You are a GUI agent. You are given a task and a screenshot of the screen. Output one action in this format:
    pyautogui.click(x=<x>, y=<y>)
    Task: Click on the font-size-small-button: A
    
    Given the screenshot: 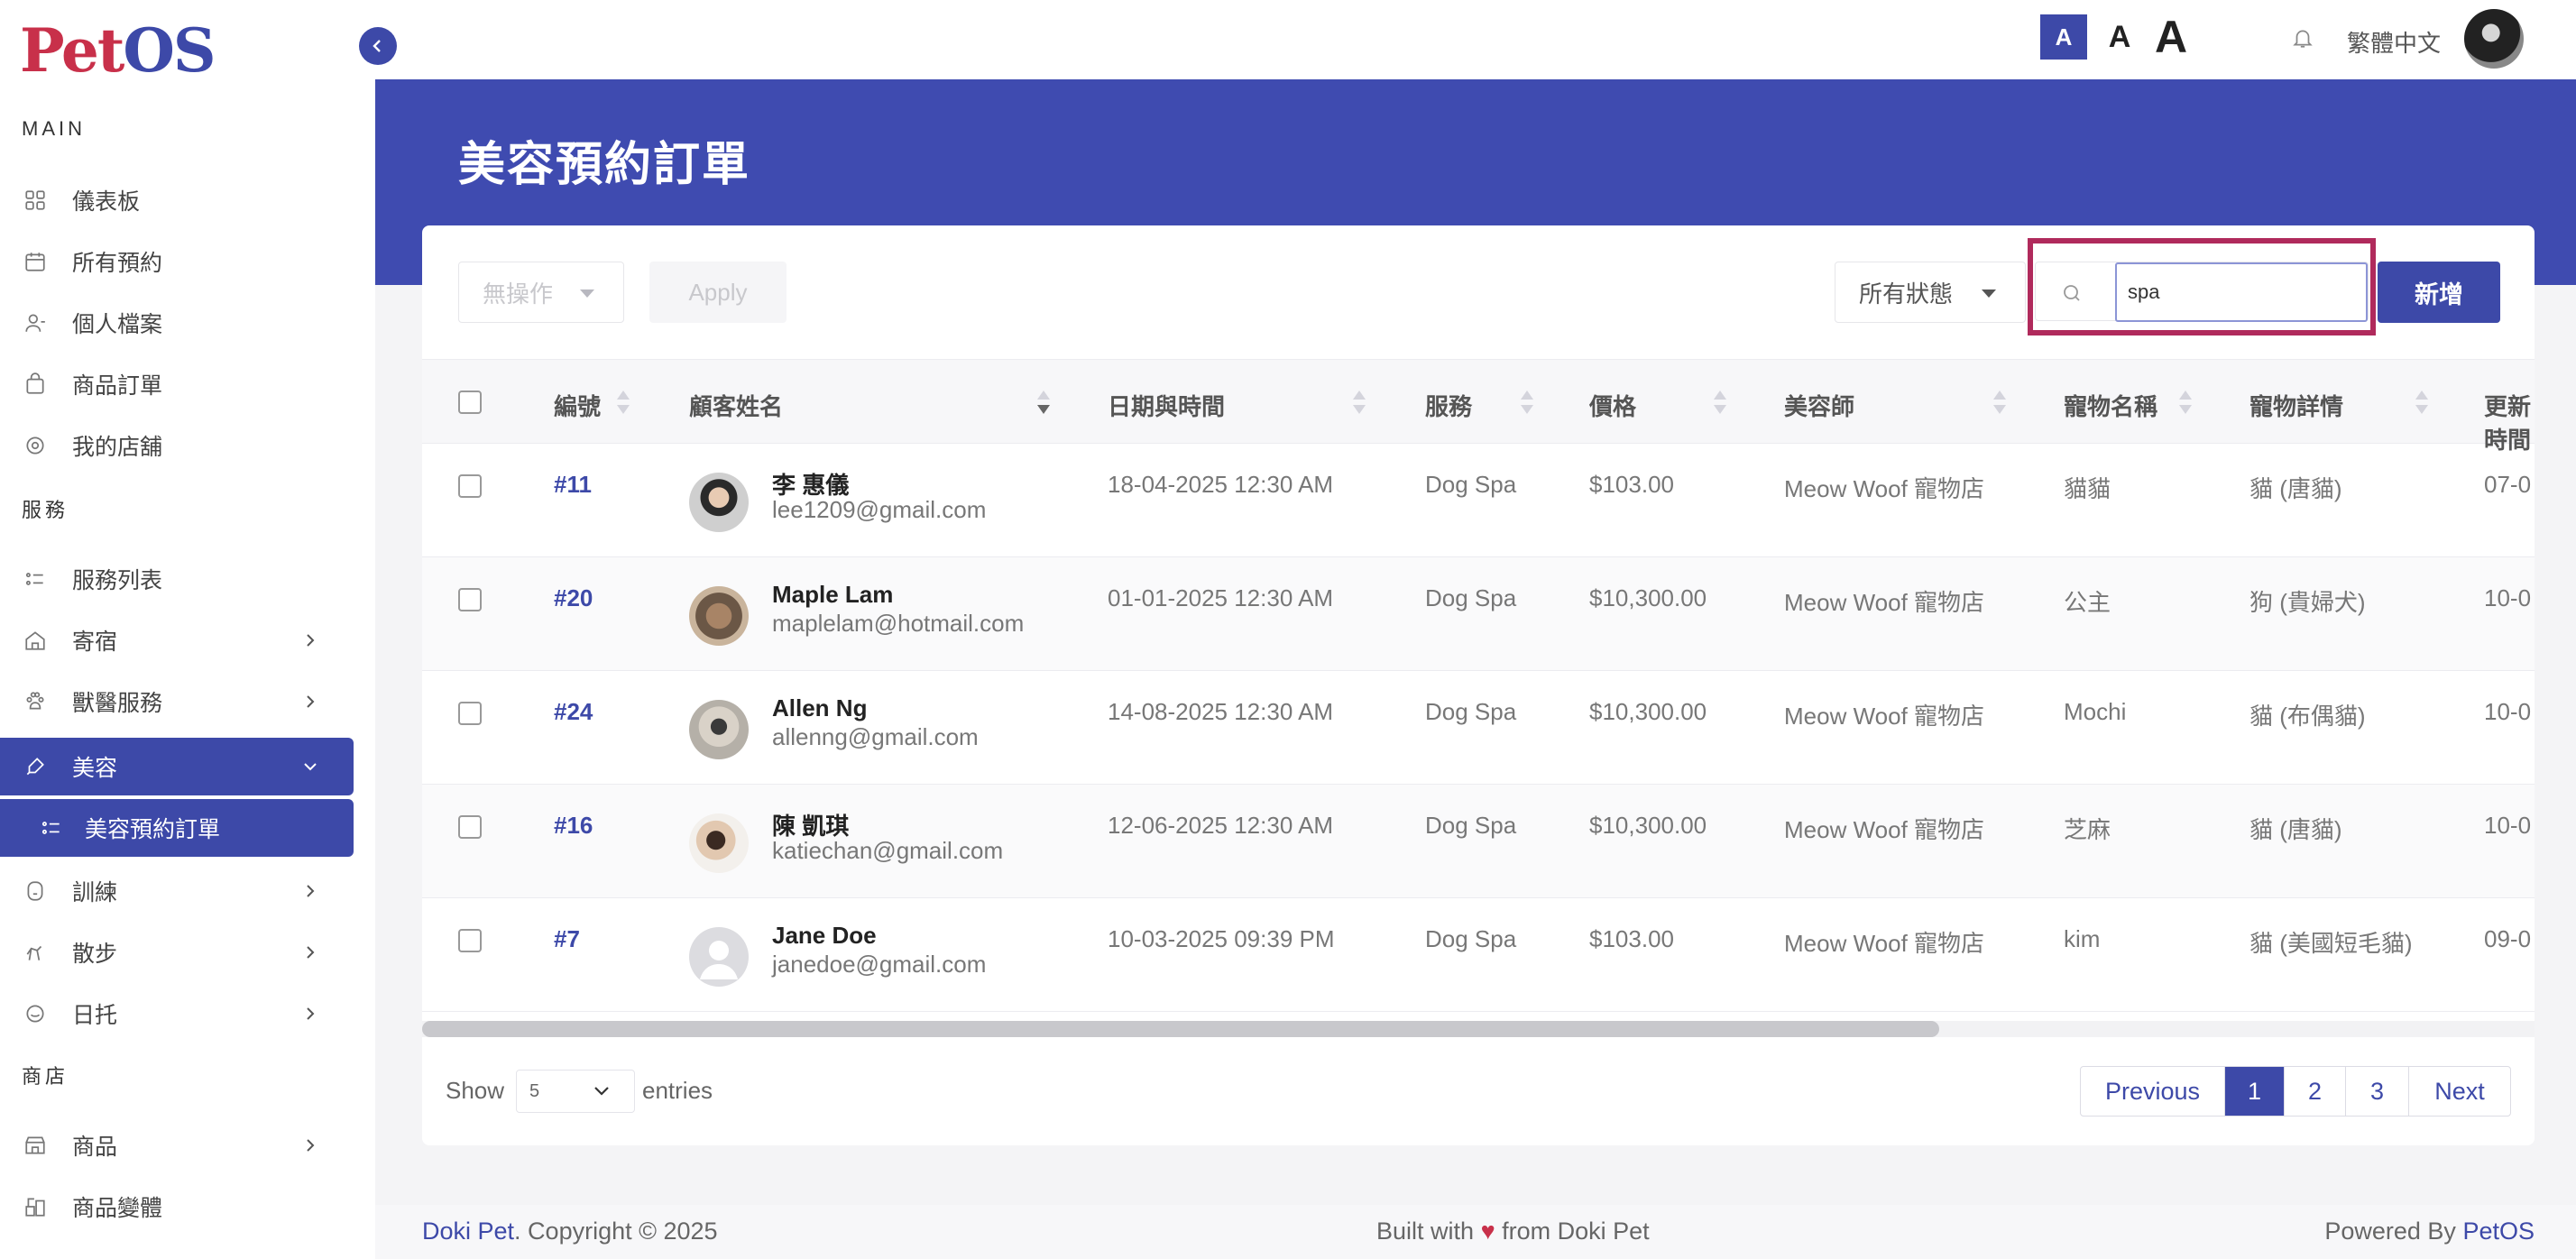 What is the action you would take?
    pyautogui.click(x=2063, y=37)
    